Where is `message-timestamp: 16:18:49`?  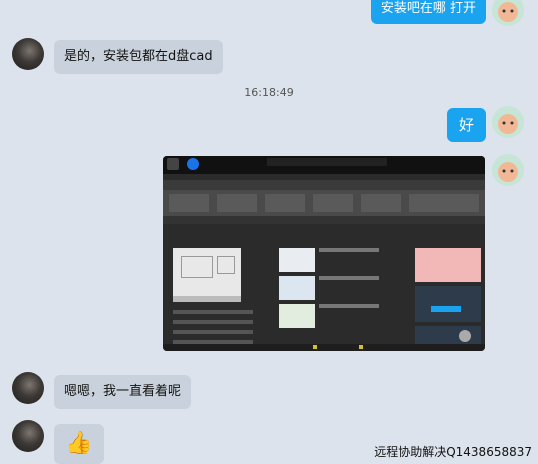 message-timestamp: 16:18:49 is located at coordinates (269, 92).